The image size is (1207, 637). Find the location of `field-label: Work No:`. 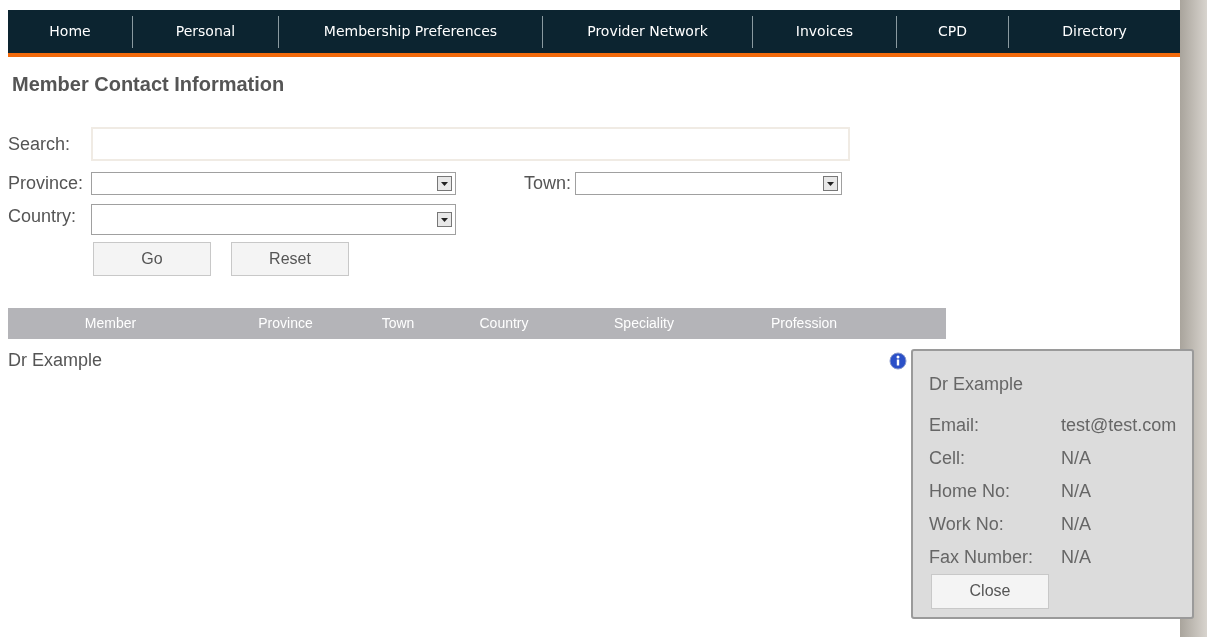

field-label: Work No: is located at coordinates (967, 524).